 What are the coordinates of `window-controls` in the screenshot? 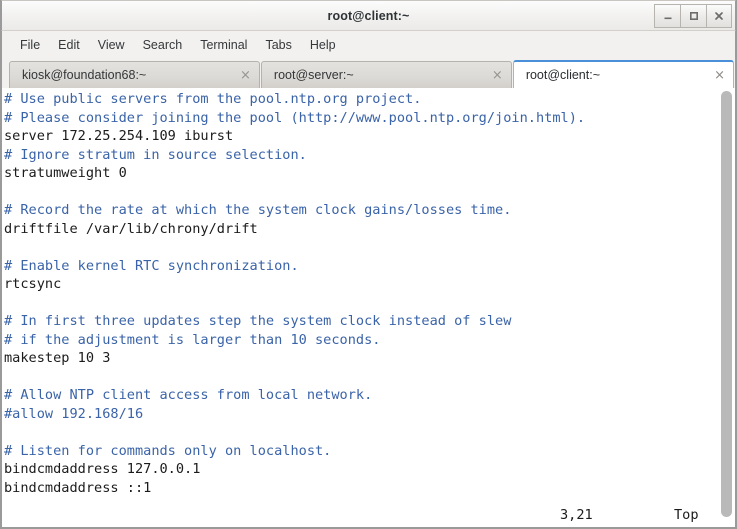 It's located at (693, 16).